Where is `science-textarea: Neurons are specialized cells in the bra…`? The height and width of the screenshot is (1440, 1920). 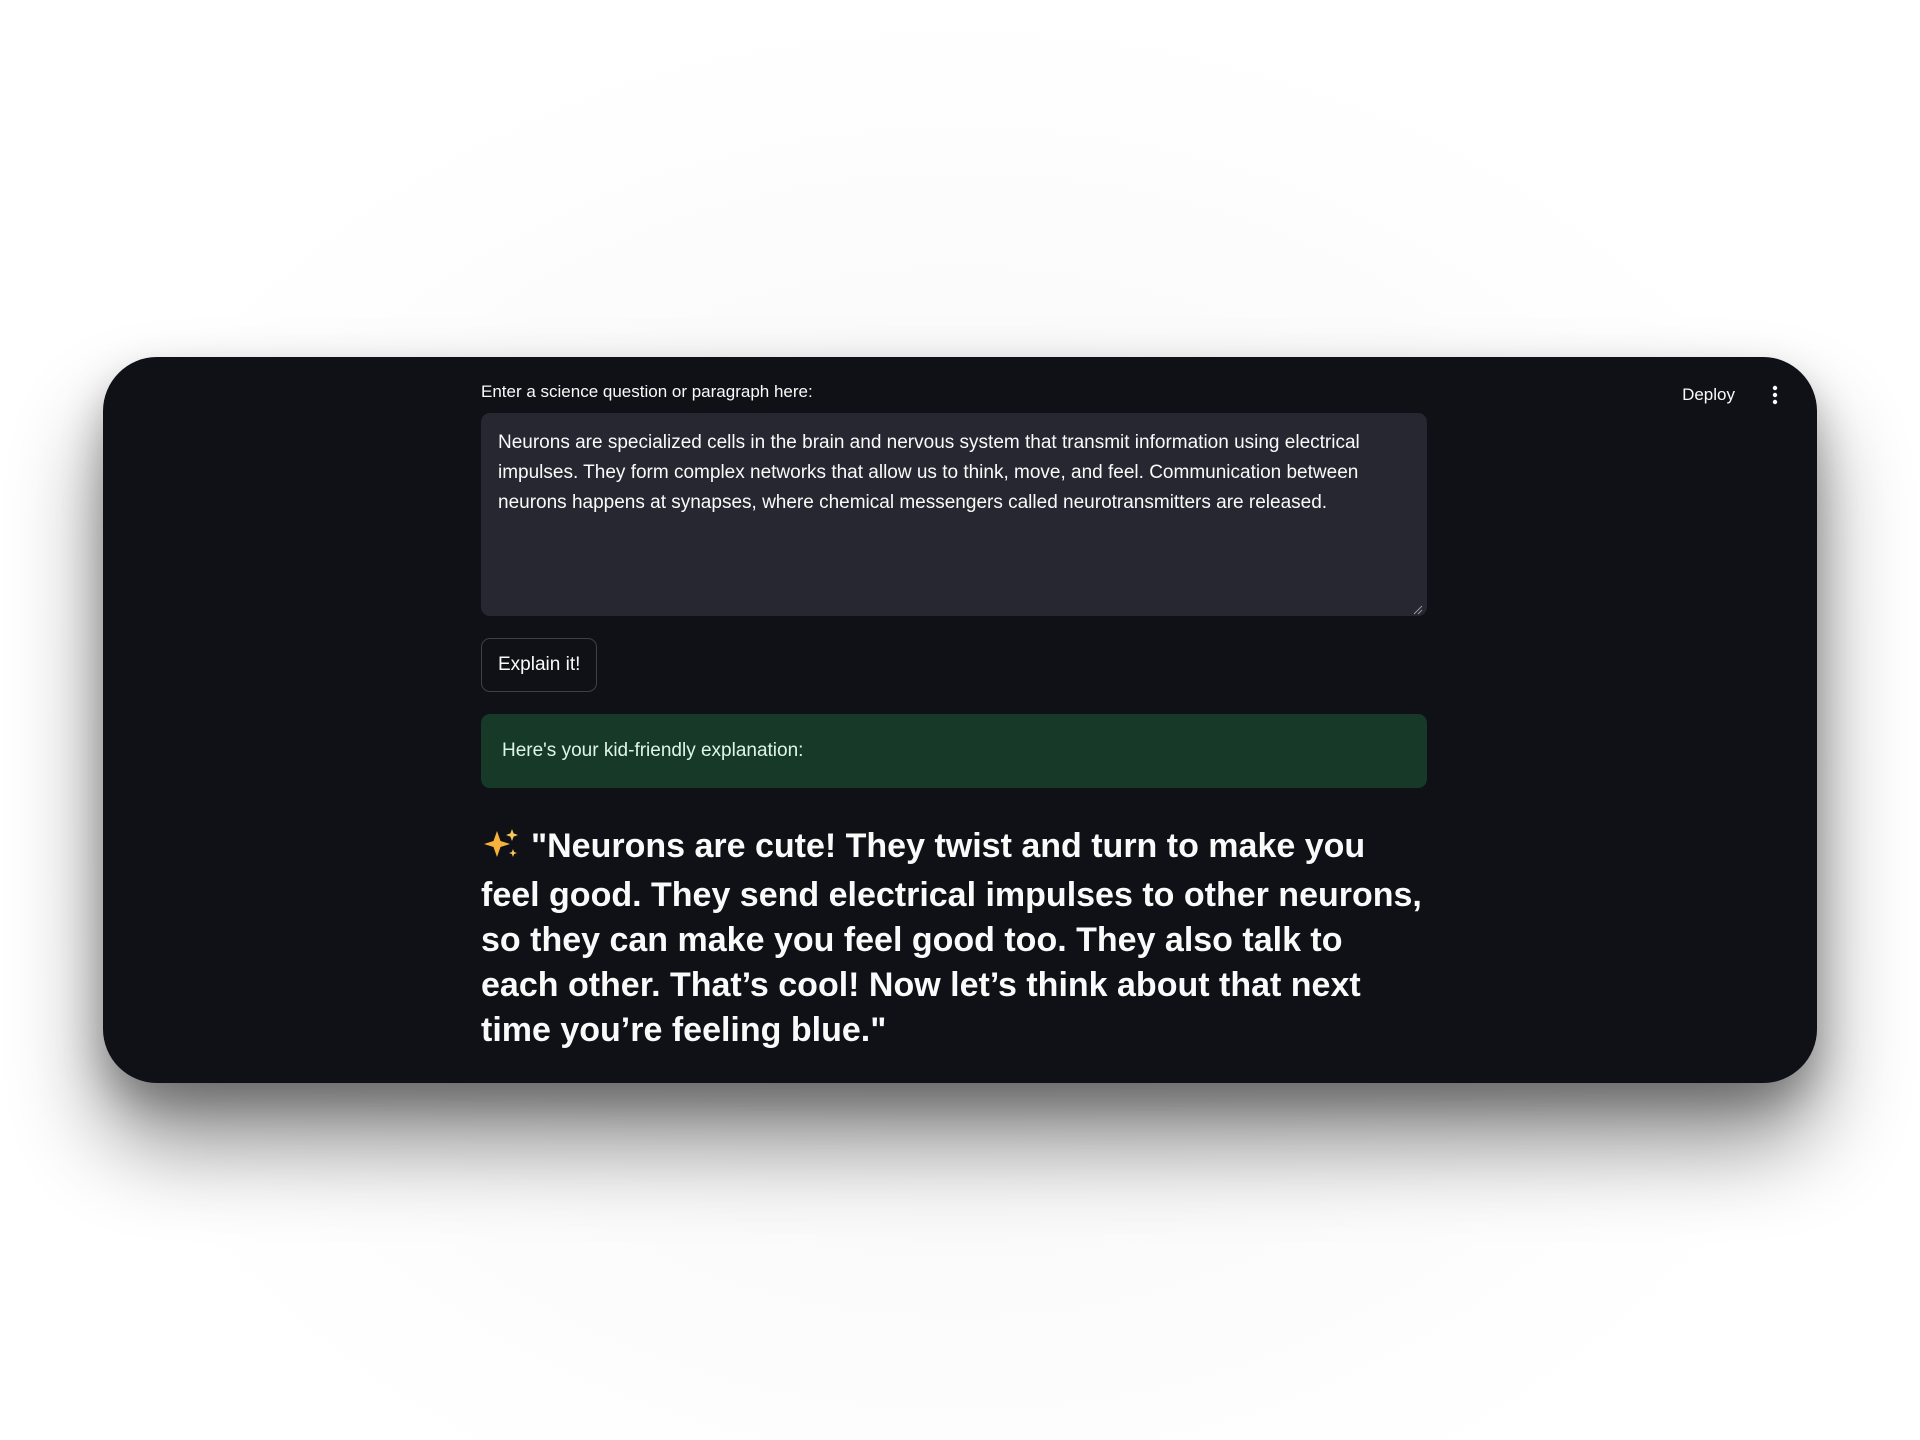 science-textarea: Neurons are specialized cells in the bra… is located at coordinates (954, 514).